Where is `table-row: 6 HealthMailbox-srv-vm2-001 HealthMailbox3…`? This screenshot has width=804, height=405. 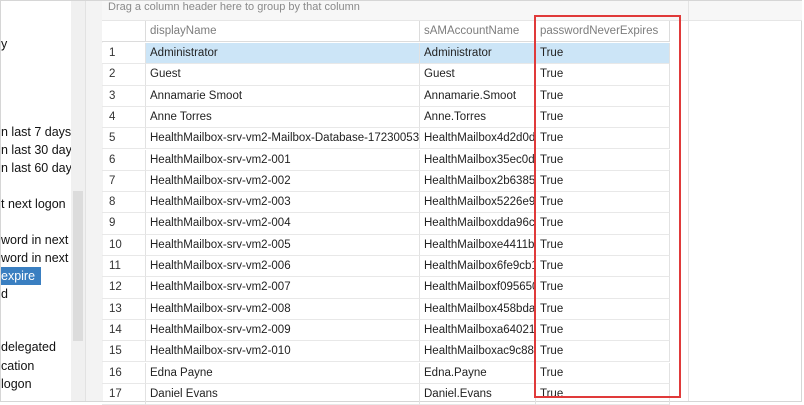 table-row: 6 HealthMailbox-srv-vm2-001 HealthMailbox3… is located at coordinates (386, 160).